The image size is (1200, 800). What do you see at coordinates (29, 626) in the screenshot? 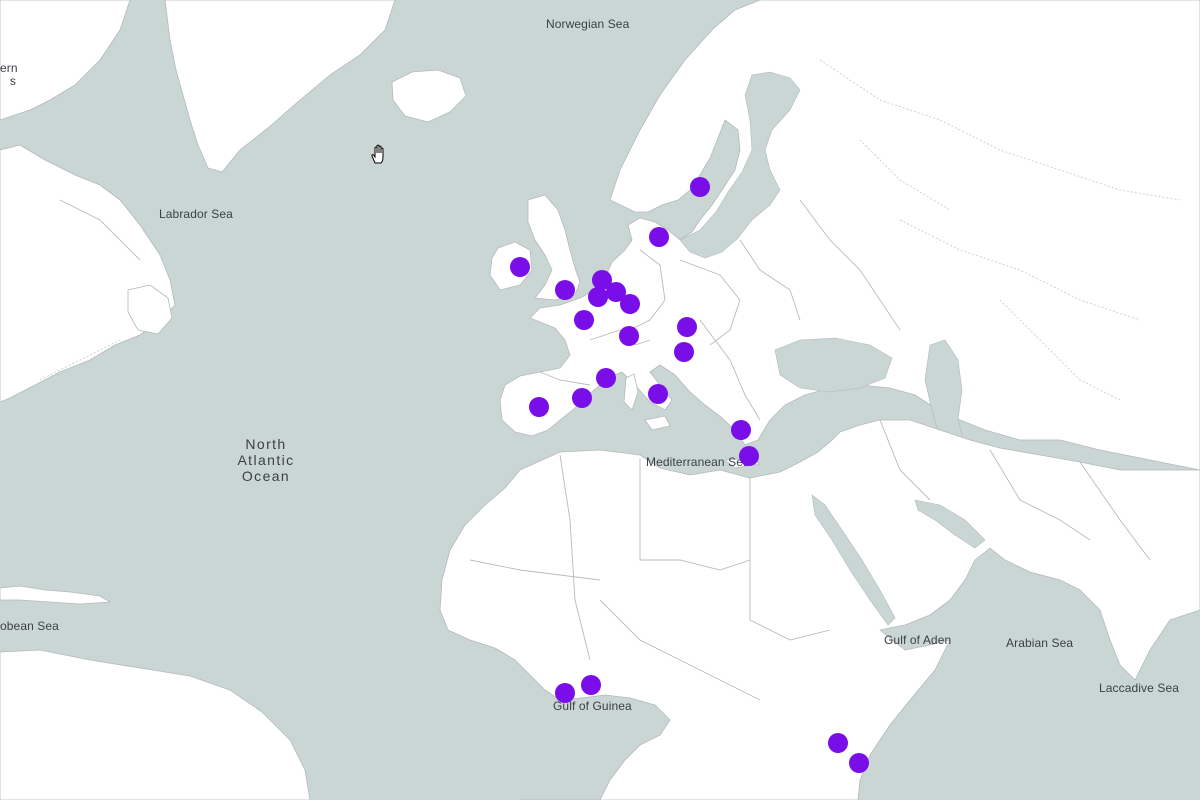
I see `caribbean-sea-label: obean Sea` at bounding box center [29, 626].